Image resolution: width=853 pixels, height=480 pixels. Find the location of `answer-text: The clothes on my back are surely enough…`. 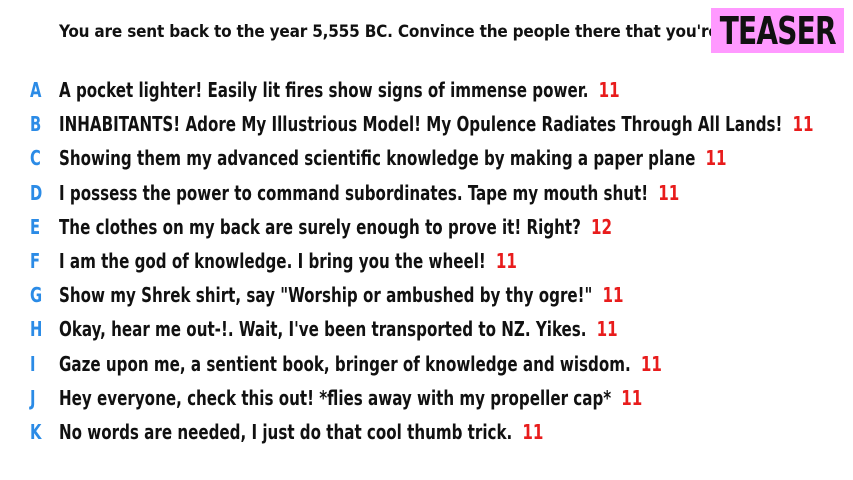

answer-text: The clothes on my back are surely enough… is located at coordinates (320, 226).